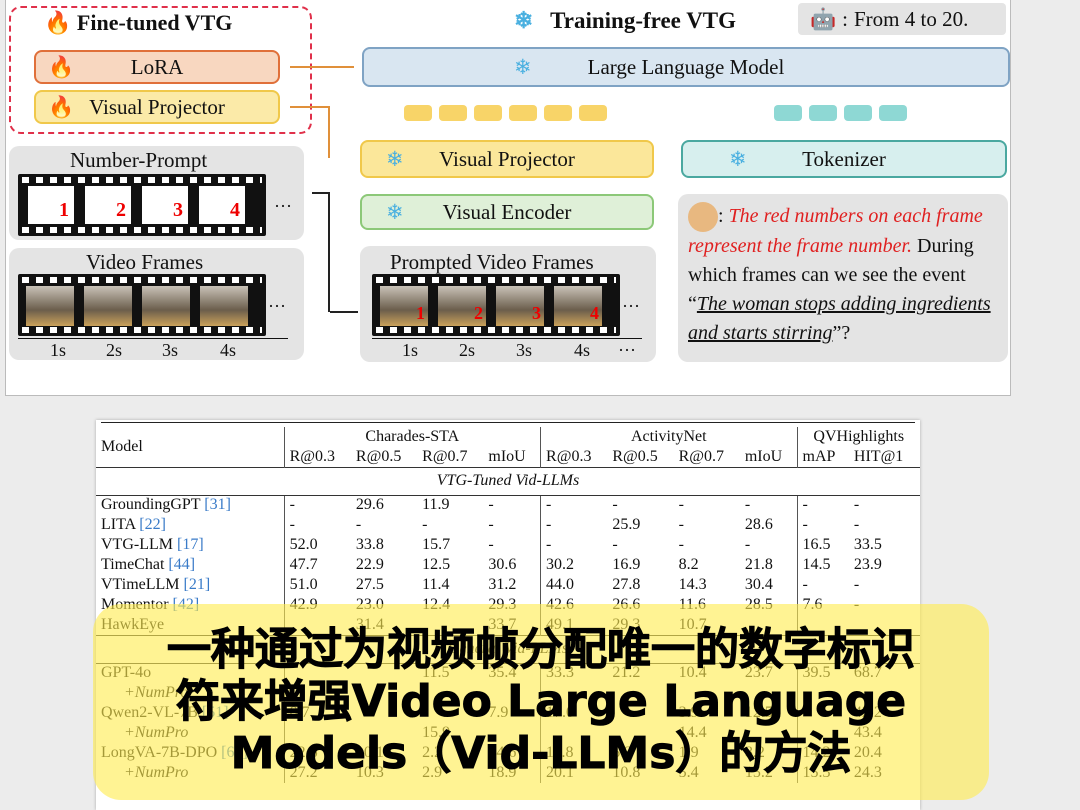 Image resolution: width=1080 pixels, height=810 pixels. I want to click on table-cell: 52.0, so click(317, 545).